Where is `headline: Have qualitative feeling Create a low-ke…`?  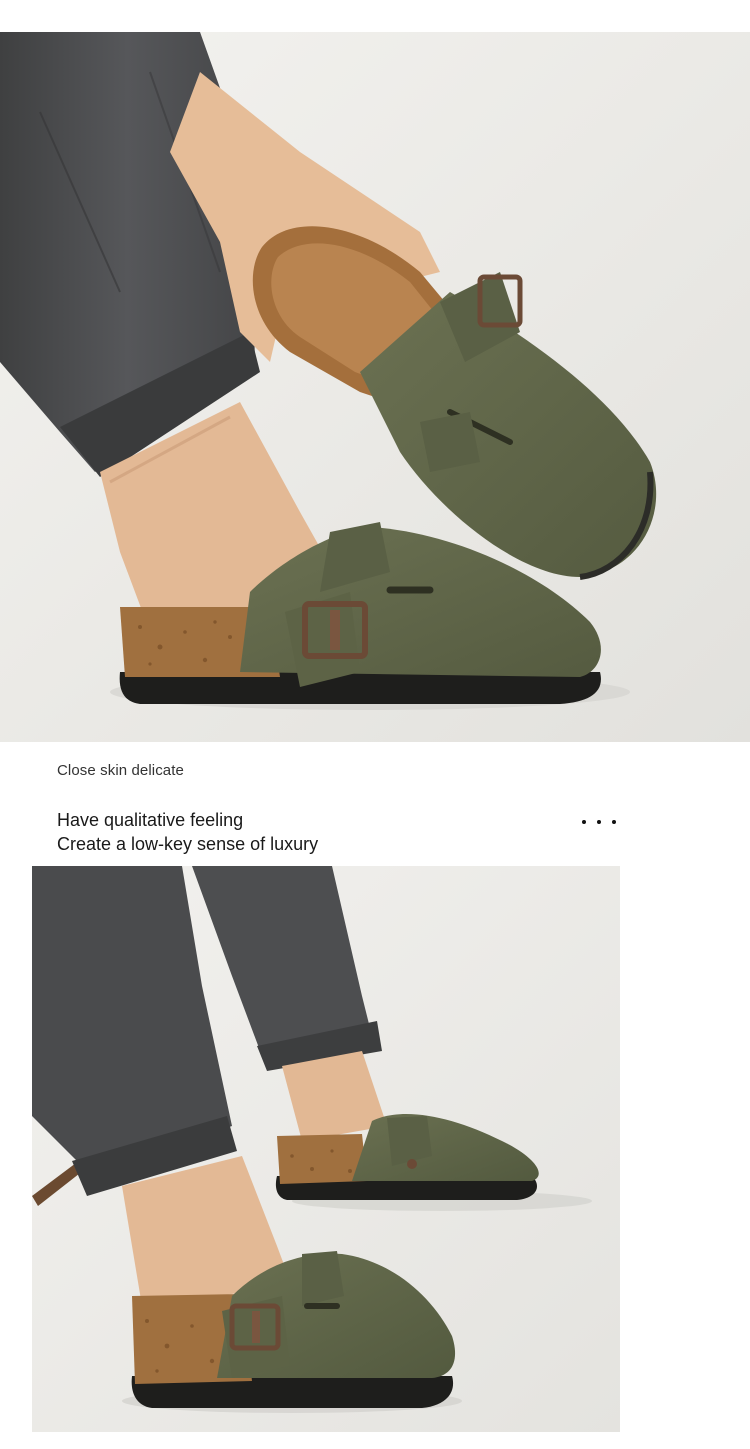 headline: Have qualitative feeling Create a low-ke… is located at coordinates (187, 832).